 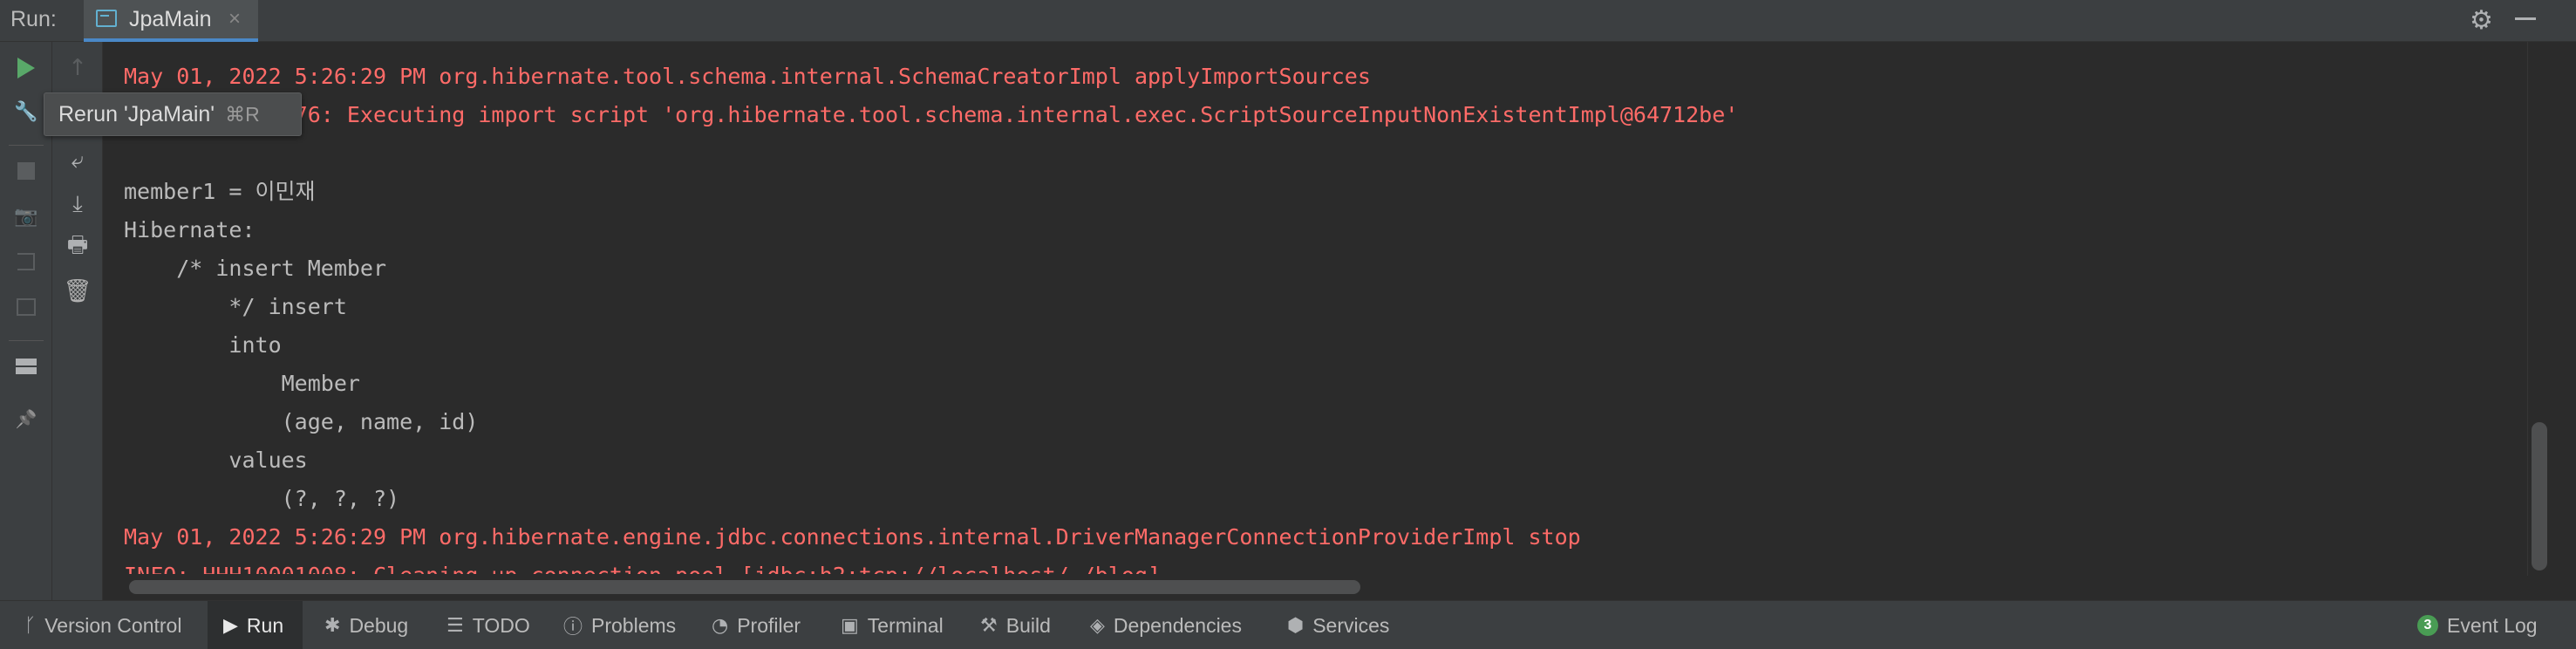 I want to click on tab-jpamain: JpaMain ×, so click(x=171, y=21).